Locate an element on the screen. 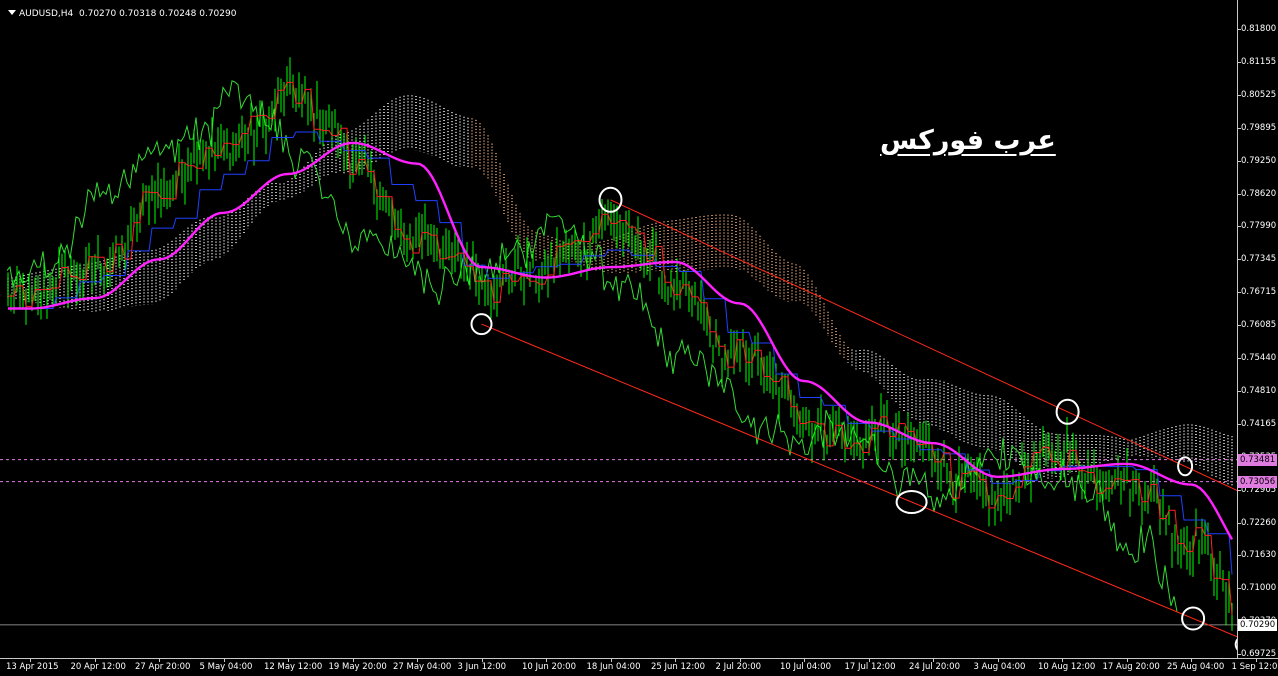 The height and width of the screenshot is (676, 1278). price-tick-label: 0.76085 is located at coordinates (1258, 325).